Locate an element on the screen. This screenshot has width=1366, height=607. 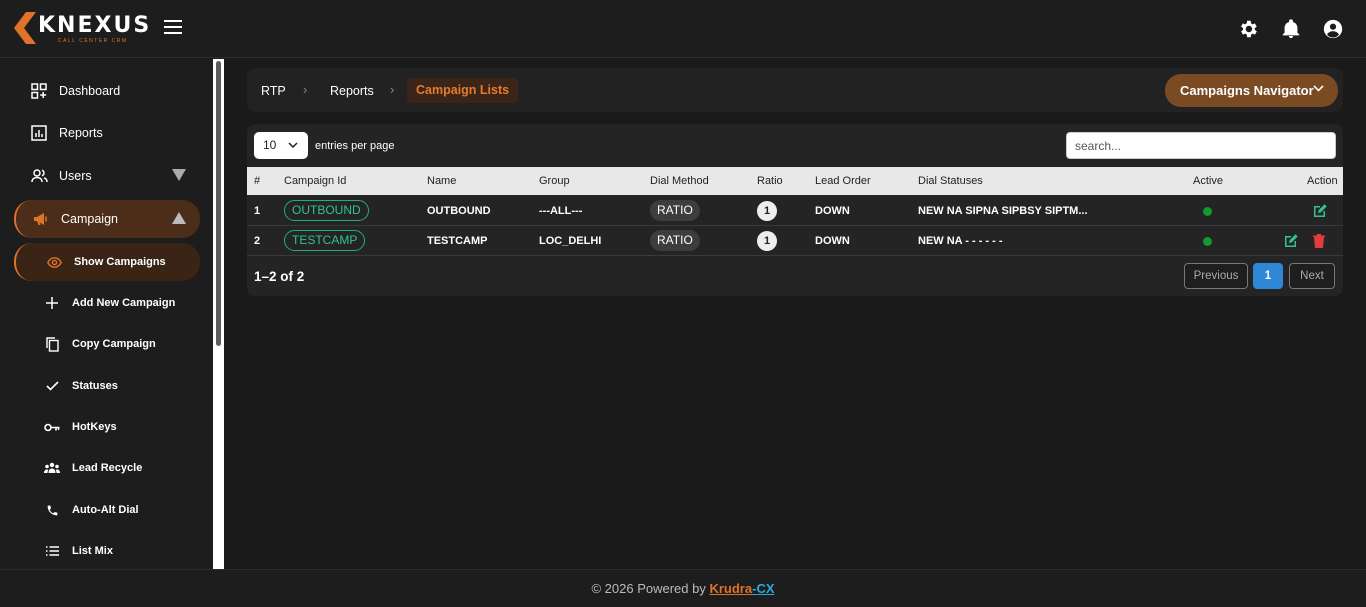
sidebar-subitem-label: Show Campaigns is located at coordinates (120, 262).